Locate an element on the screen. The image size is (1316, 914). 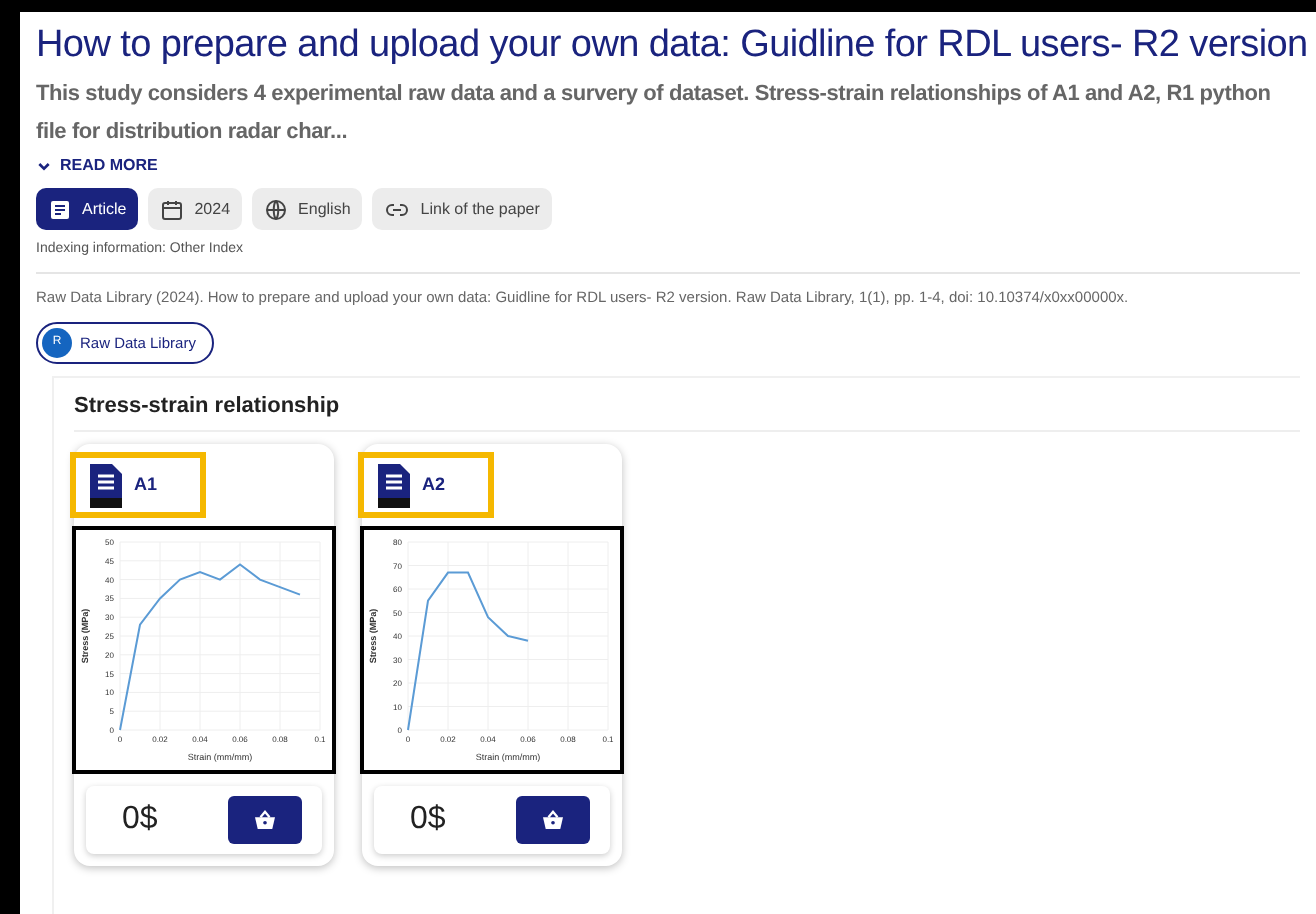
globe-icon is located at coordinates (276, 209).